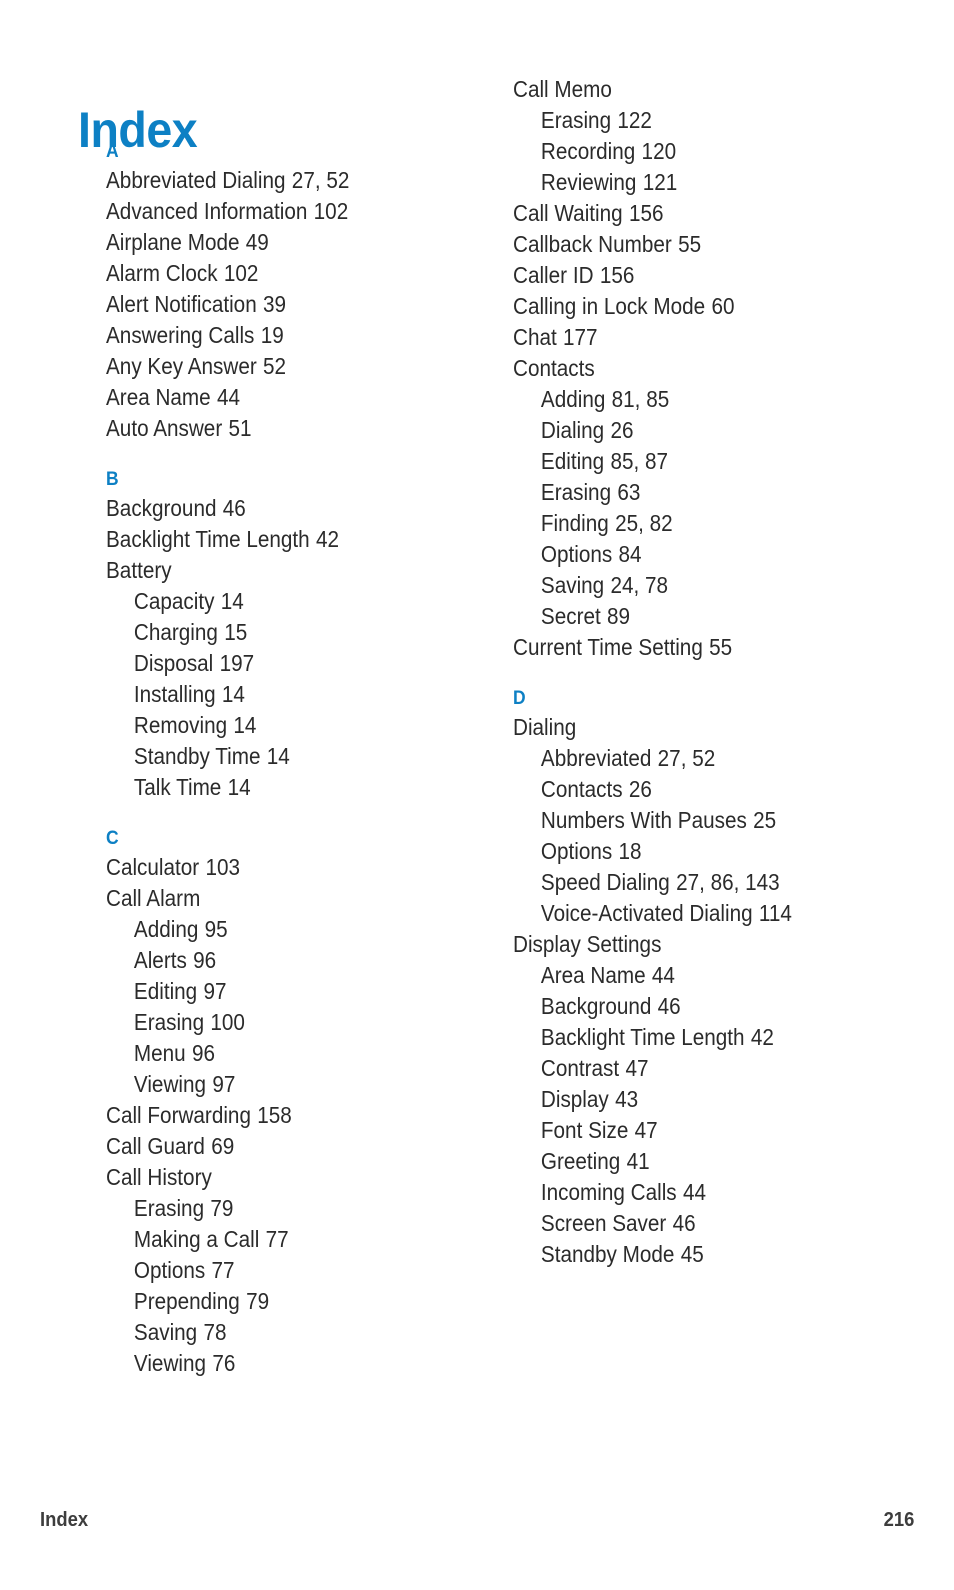 The width and height of the screenshot is (954, 1590). Describe the element at coordinates (257, 242) in the screenshot. I see `index-entry-pages: 49` at that location.